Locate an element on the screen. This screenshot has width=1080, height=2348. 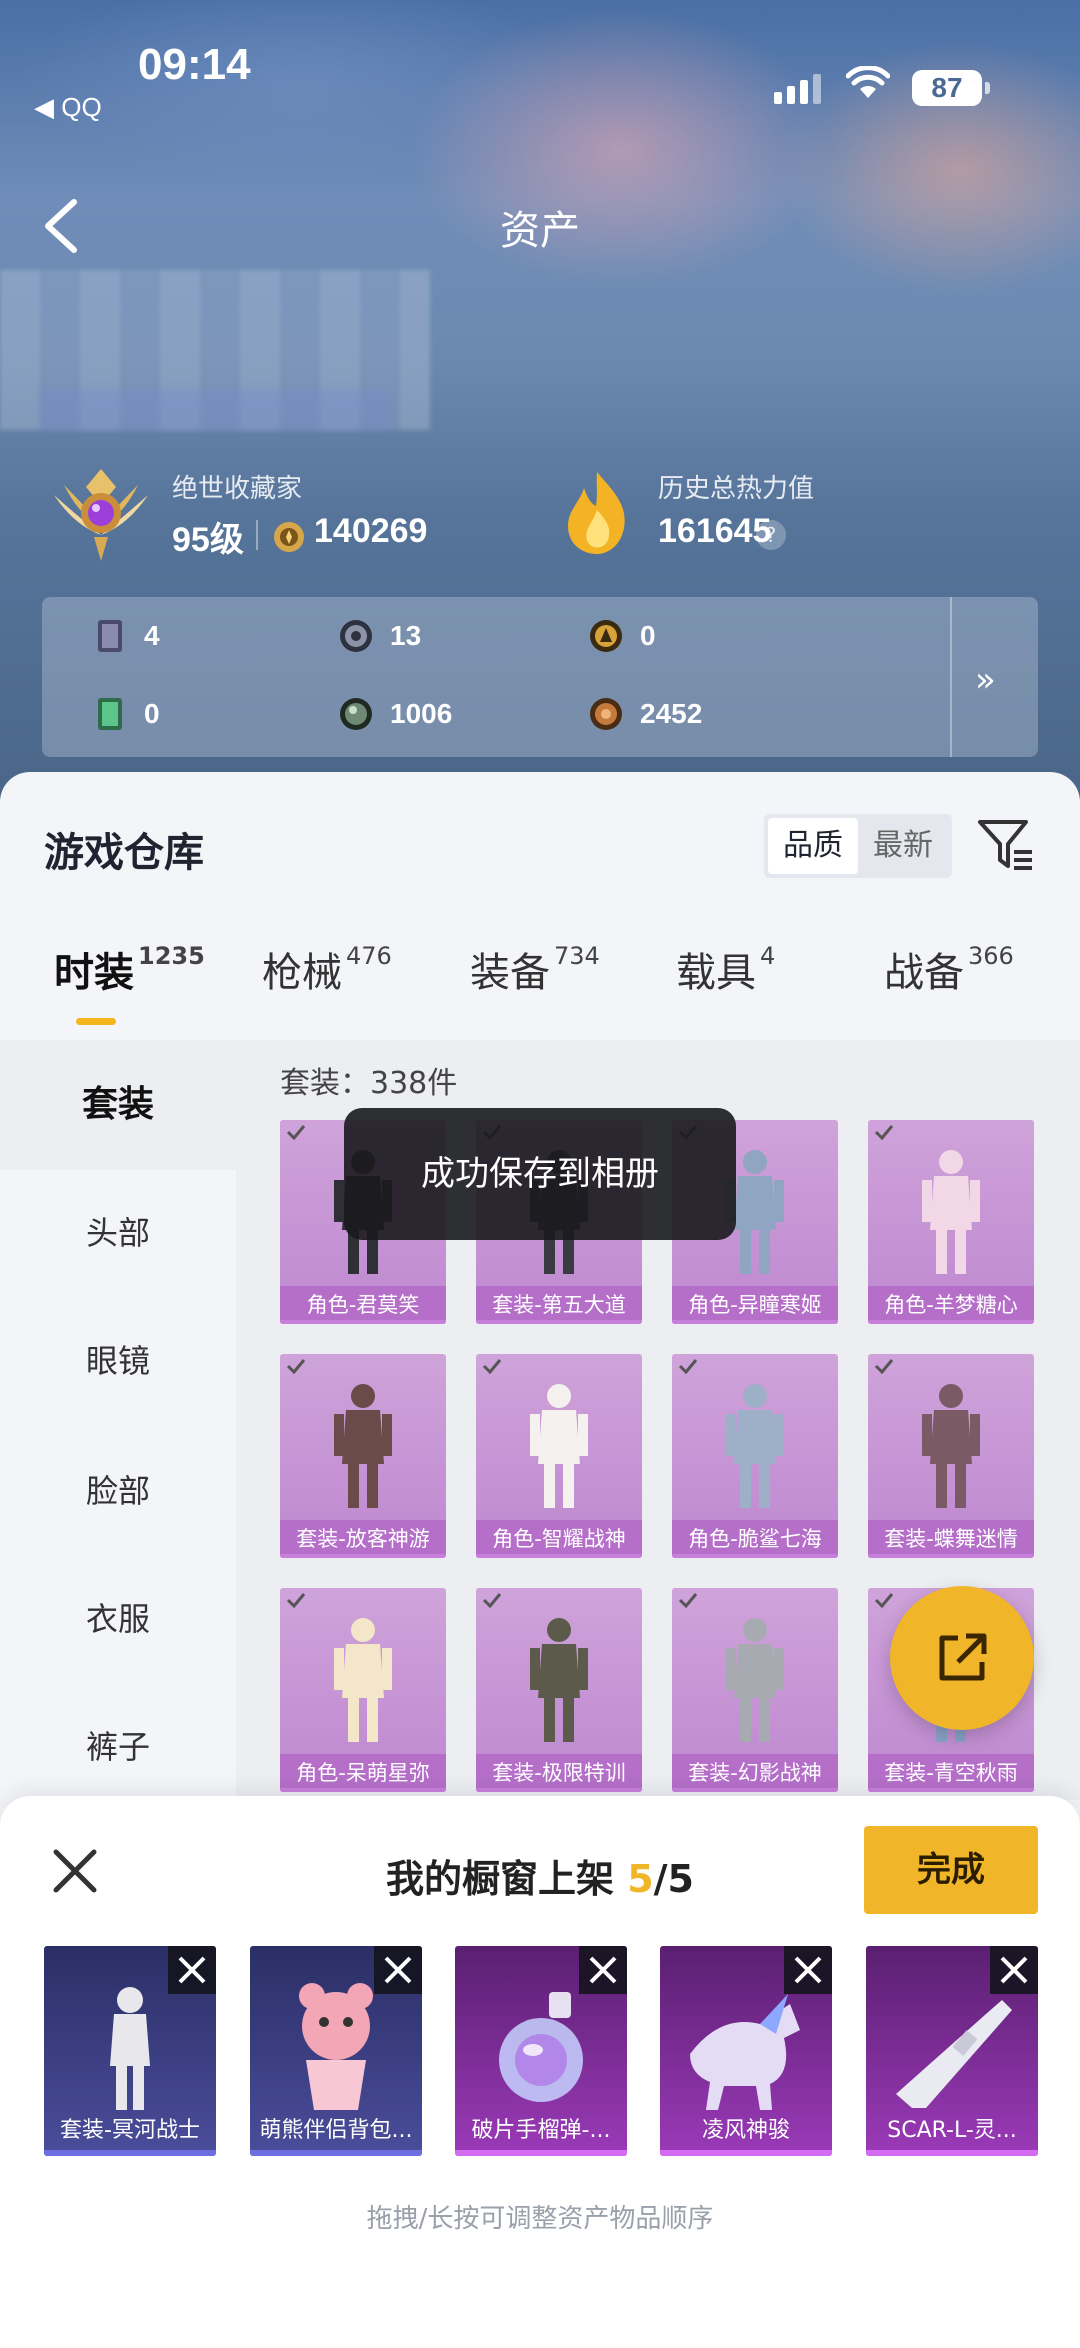
side-item-sets: 套装 is located at coordinates (118, 1105).